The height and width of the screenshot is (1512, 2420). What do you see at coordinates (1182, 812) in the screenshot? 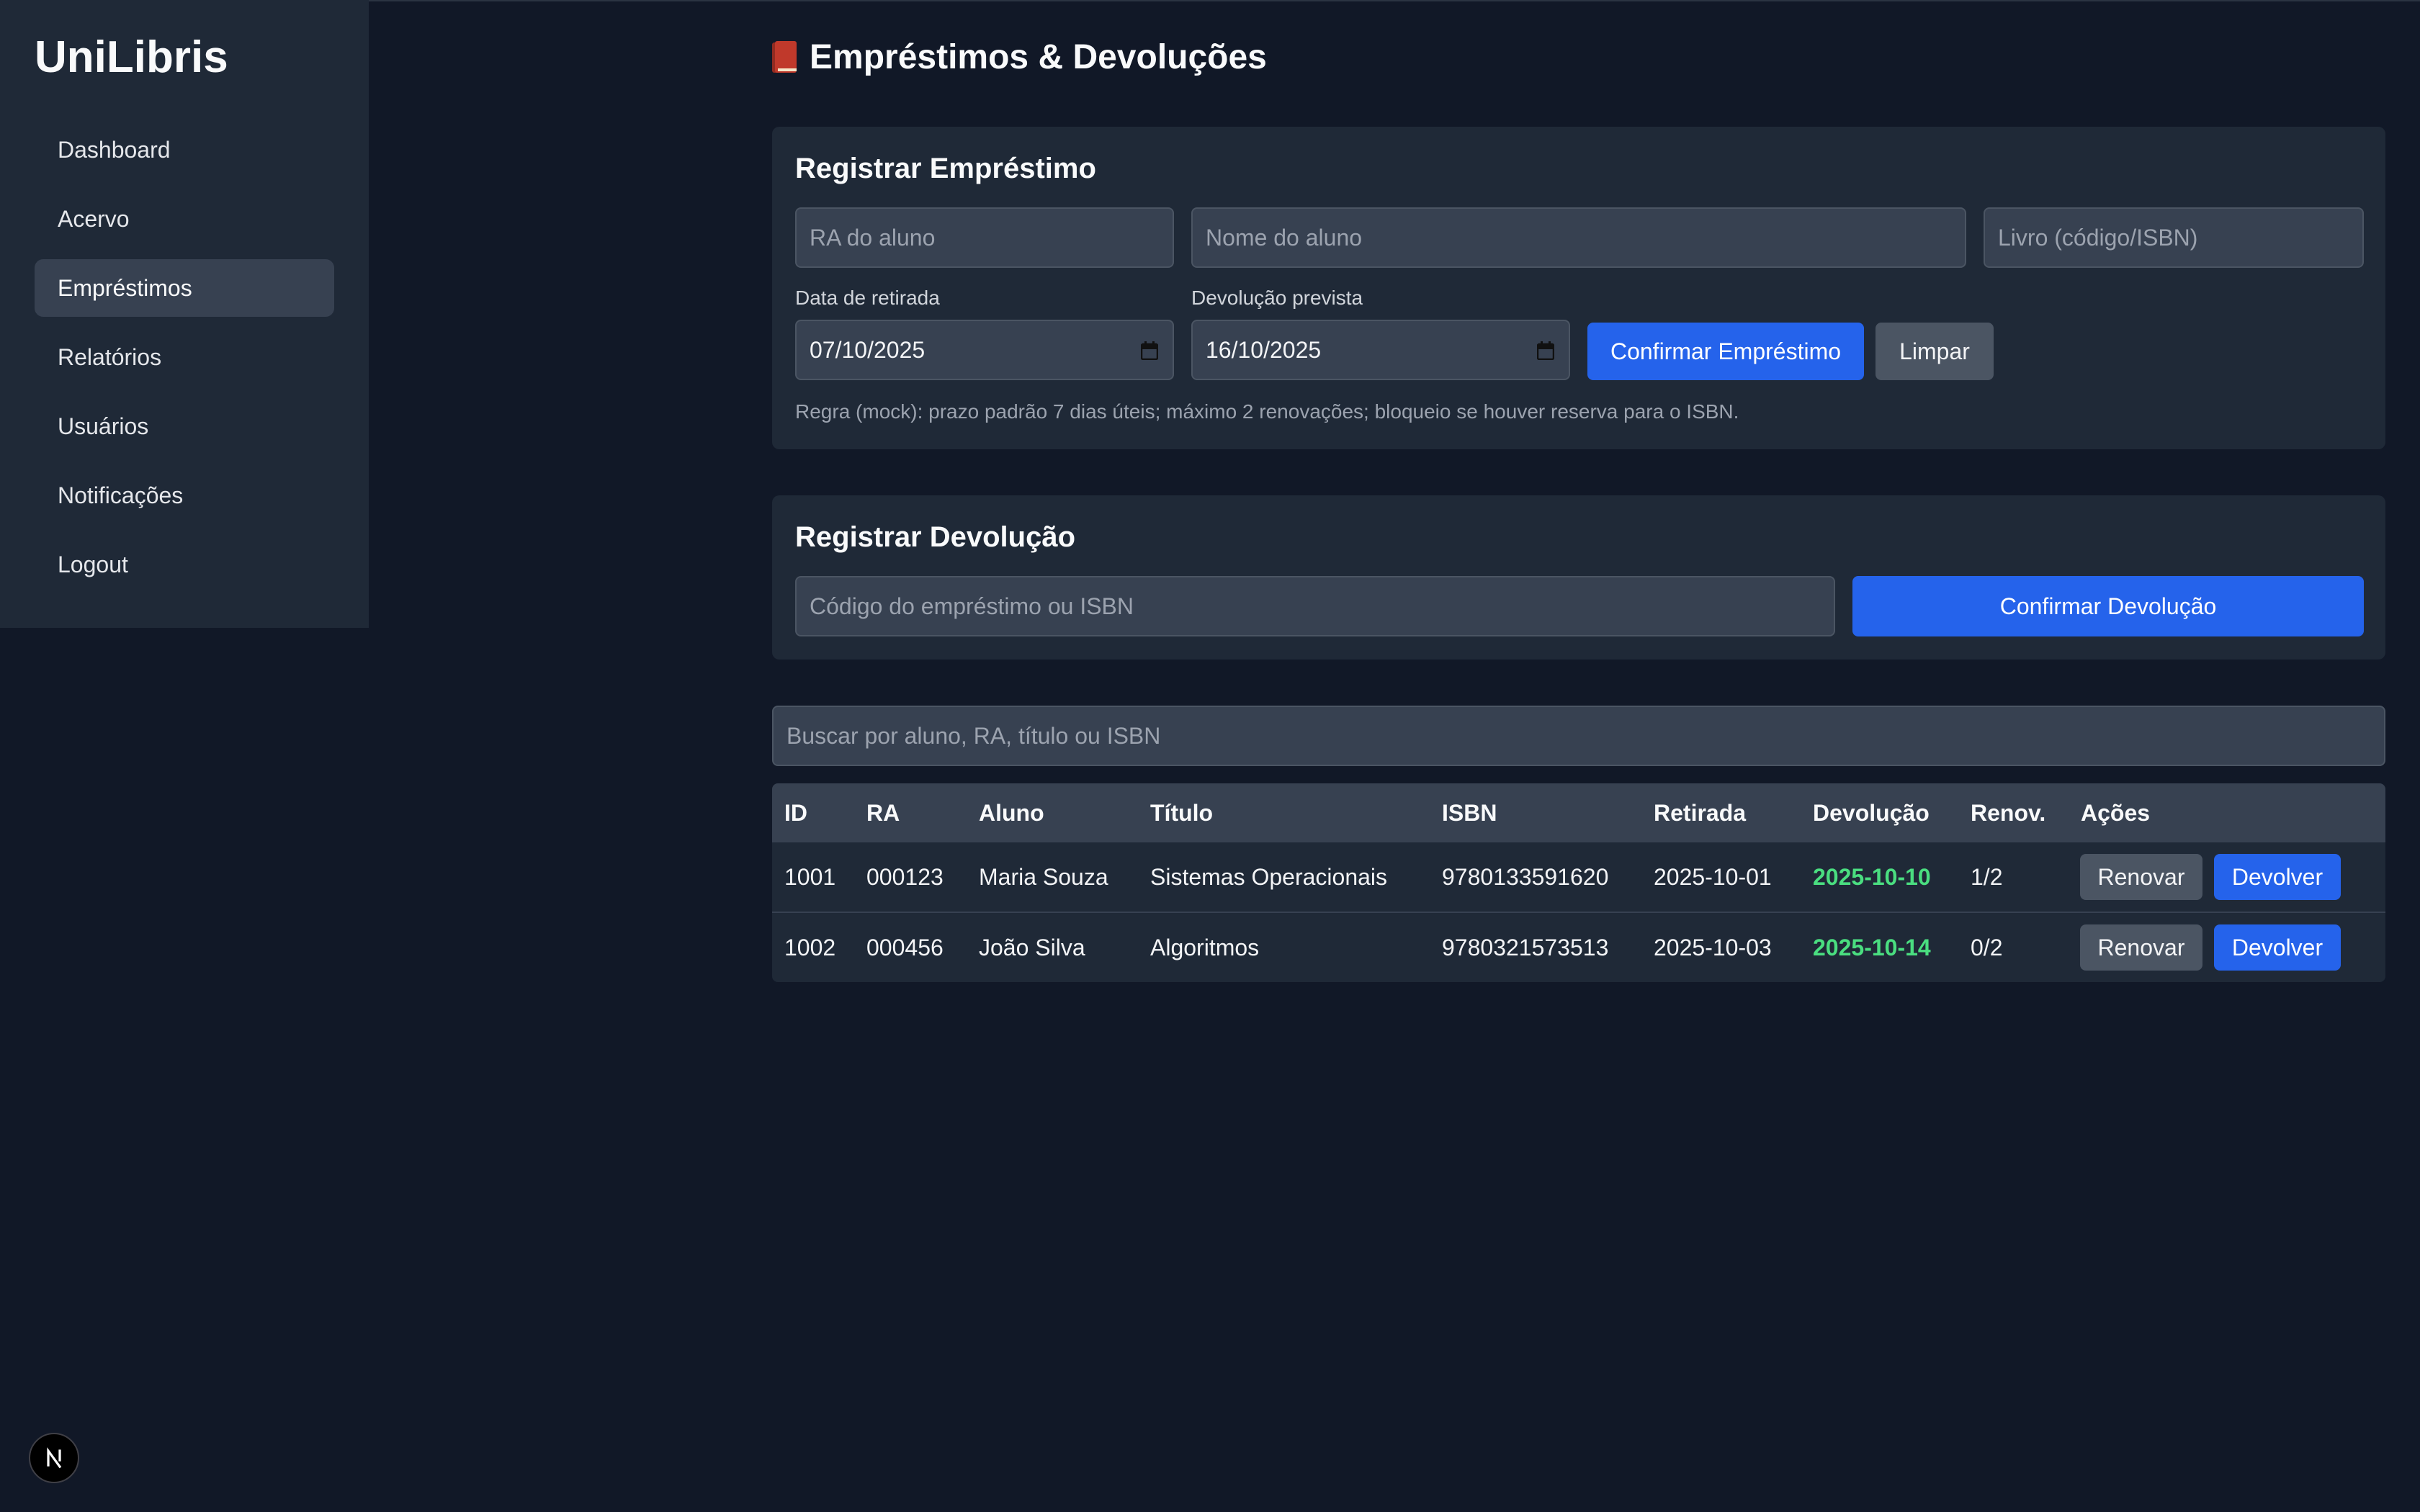
I see `column-header-titulo: Título` at bounding box center [1182, 812].